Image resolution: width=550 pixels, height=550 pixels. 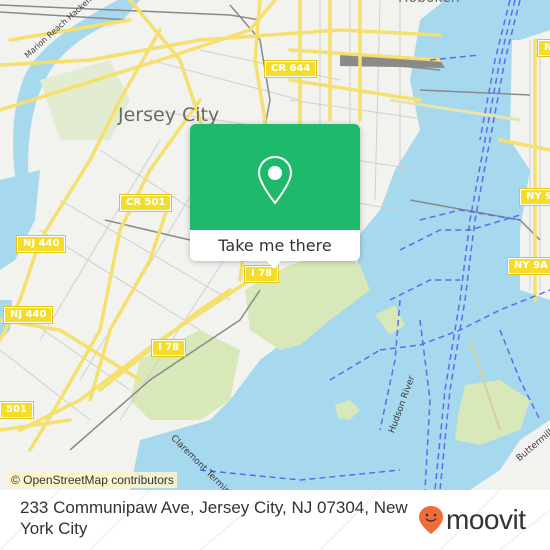 What do you see at coordinates (145, 203) in the screenshot?
I see `road-shield-cr501: CR 501` at bounding box center [145, 203].